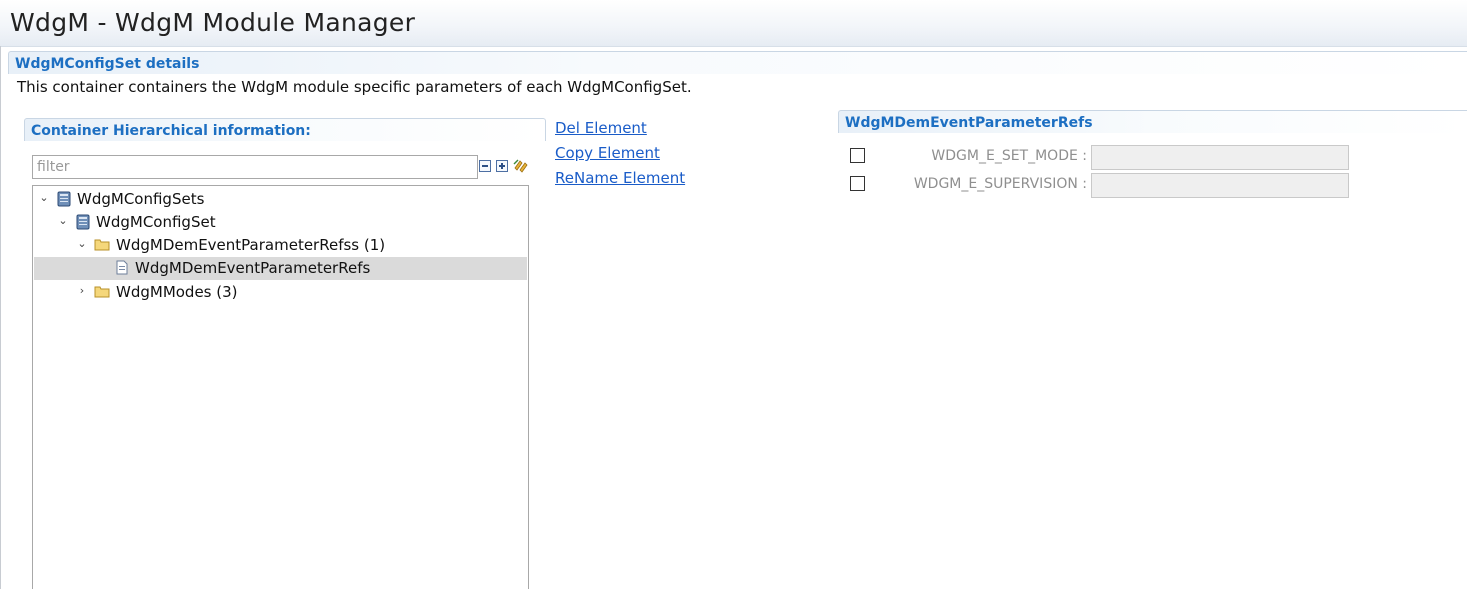 Image resolution: width=1467 pixels, height=589 pixels. I want to click on filter-input, so click(255, 167).